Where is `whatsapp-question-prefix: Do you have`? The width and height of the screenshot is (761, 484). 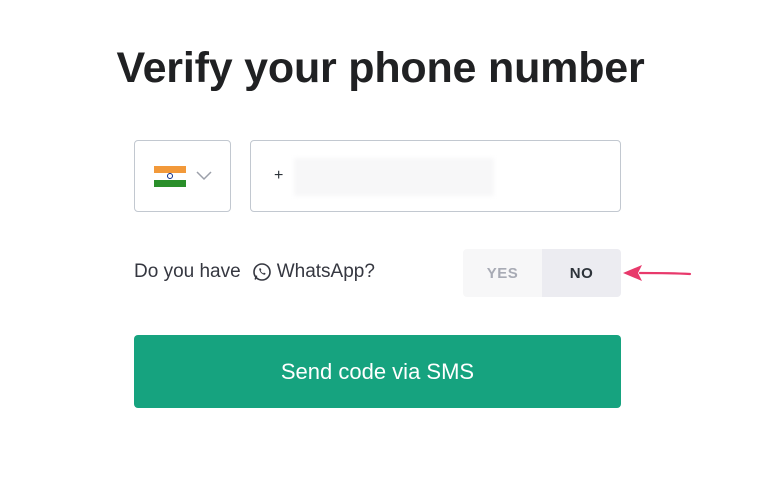
whatsapp-question-prefix: Do you have is located at coordinates (187, 271).